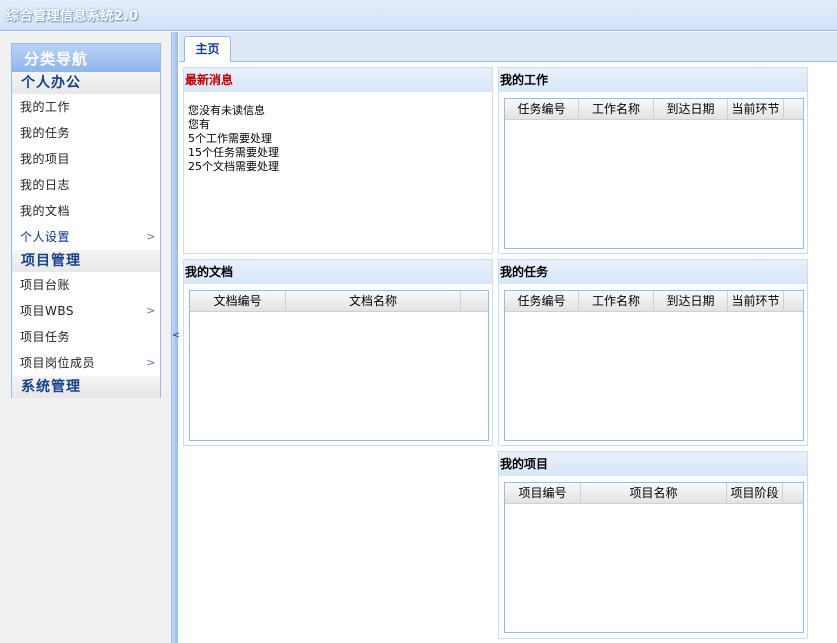 The height and width of the screenshot is (643, 837). What do you see at coordinates (233, 166) in the screenshot?
I see `news-line: 25个文档需要处理` at bounding box center [233, 166].